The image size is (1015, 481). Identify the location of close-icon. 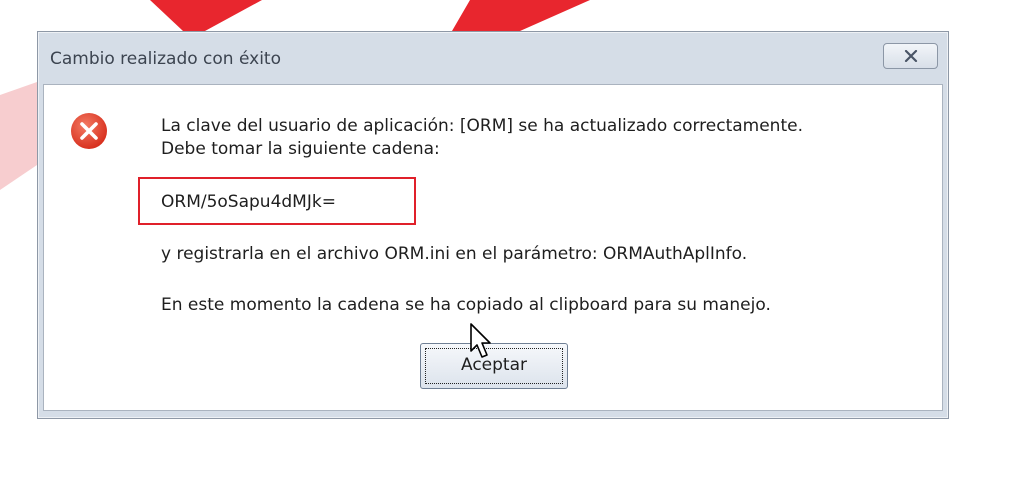
(910, 56).